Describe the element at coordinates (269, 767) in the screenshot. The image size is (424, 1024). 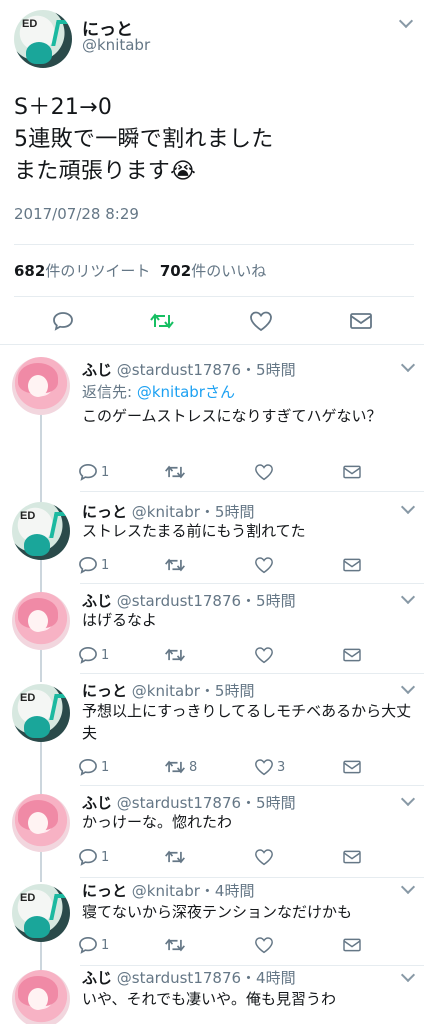
I see `heart-icon: 3` at that location.